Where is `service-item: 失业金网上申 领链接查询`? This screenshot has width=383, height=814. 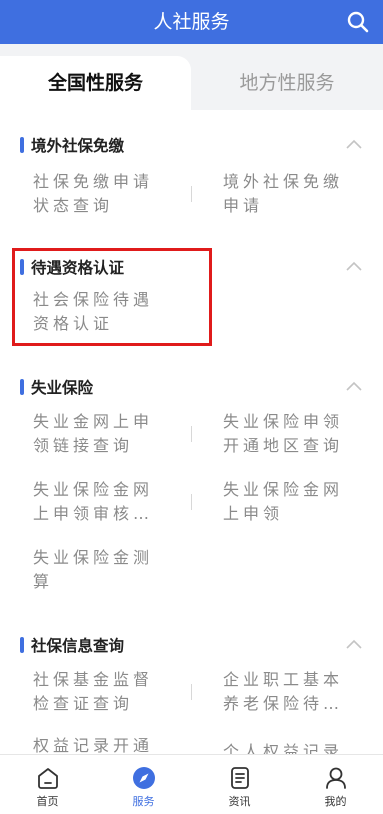
service-item: 失业金网上申 领链接查询 is located at coordinates (103, 434).